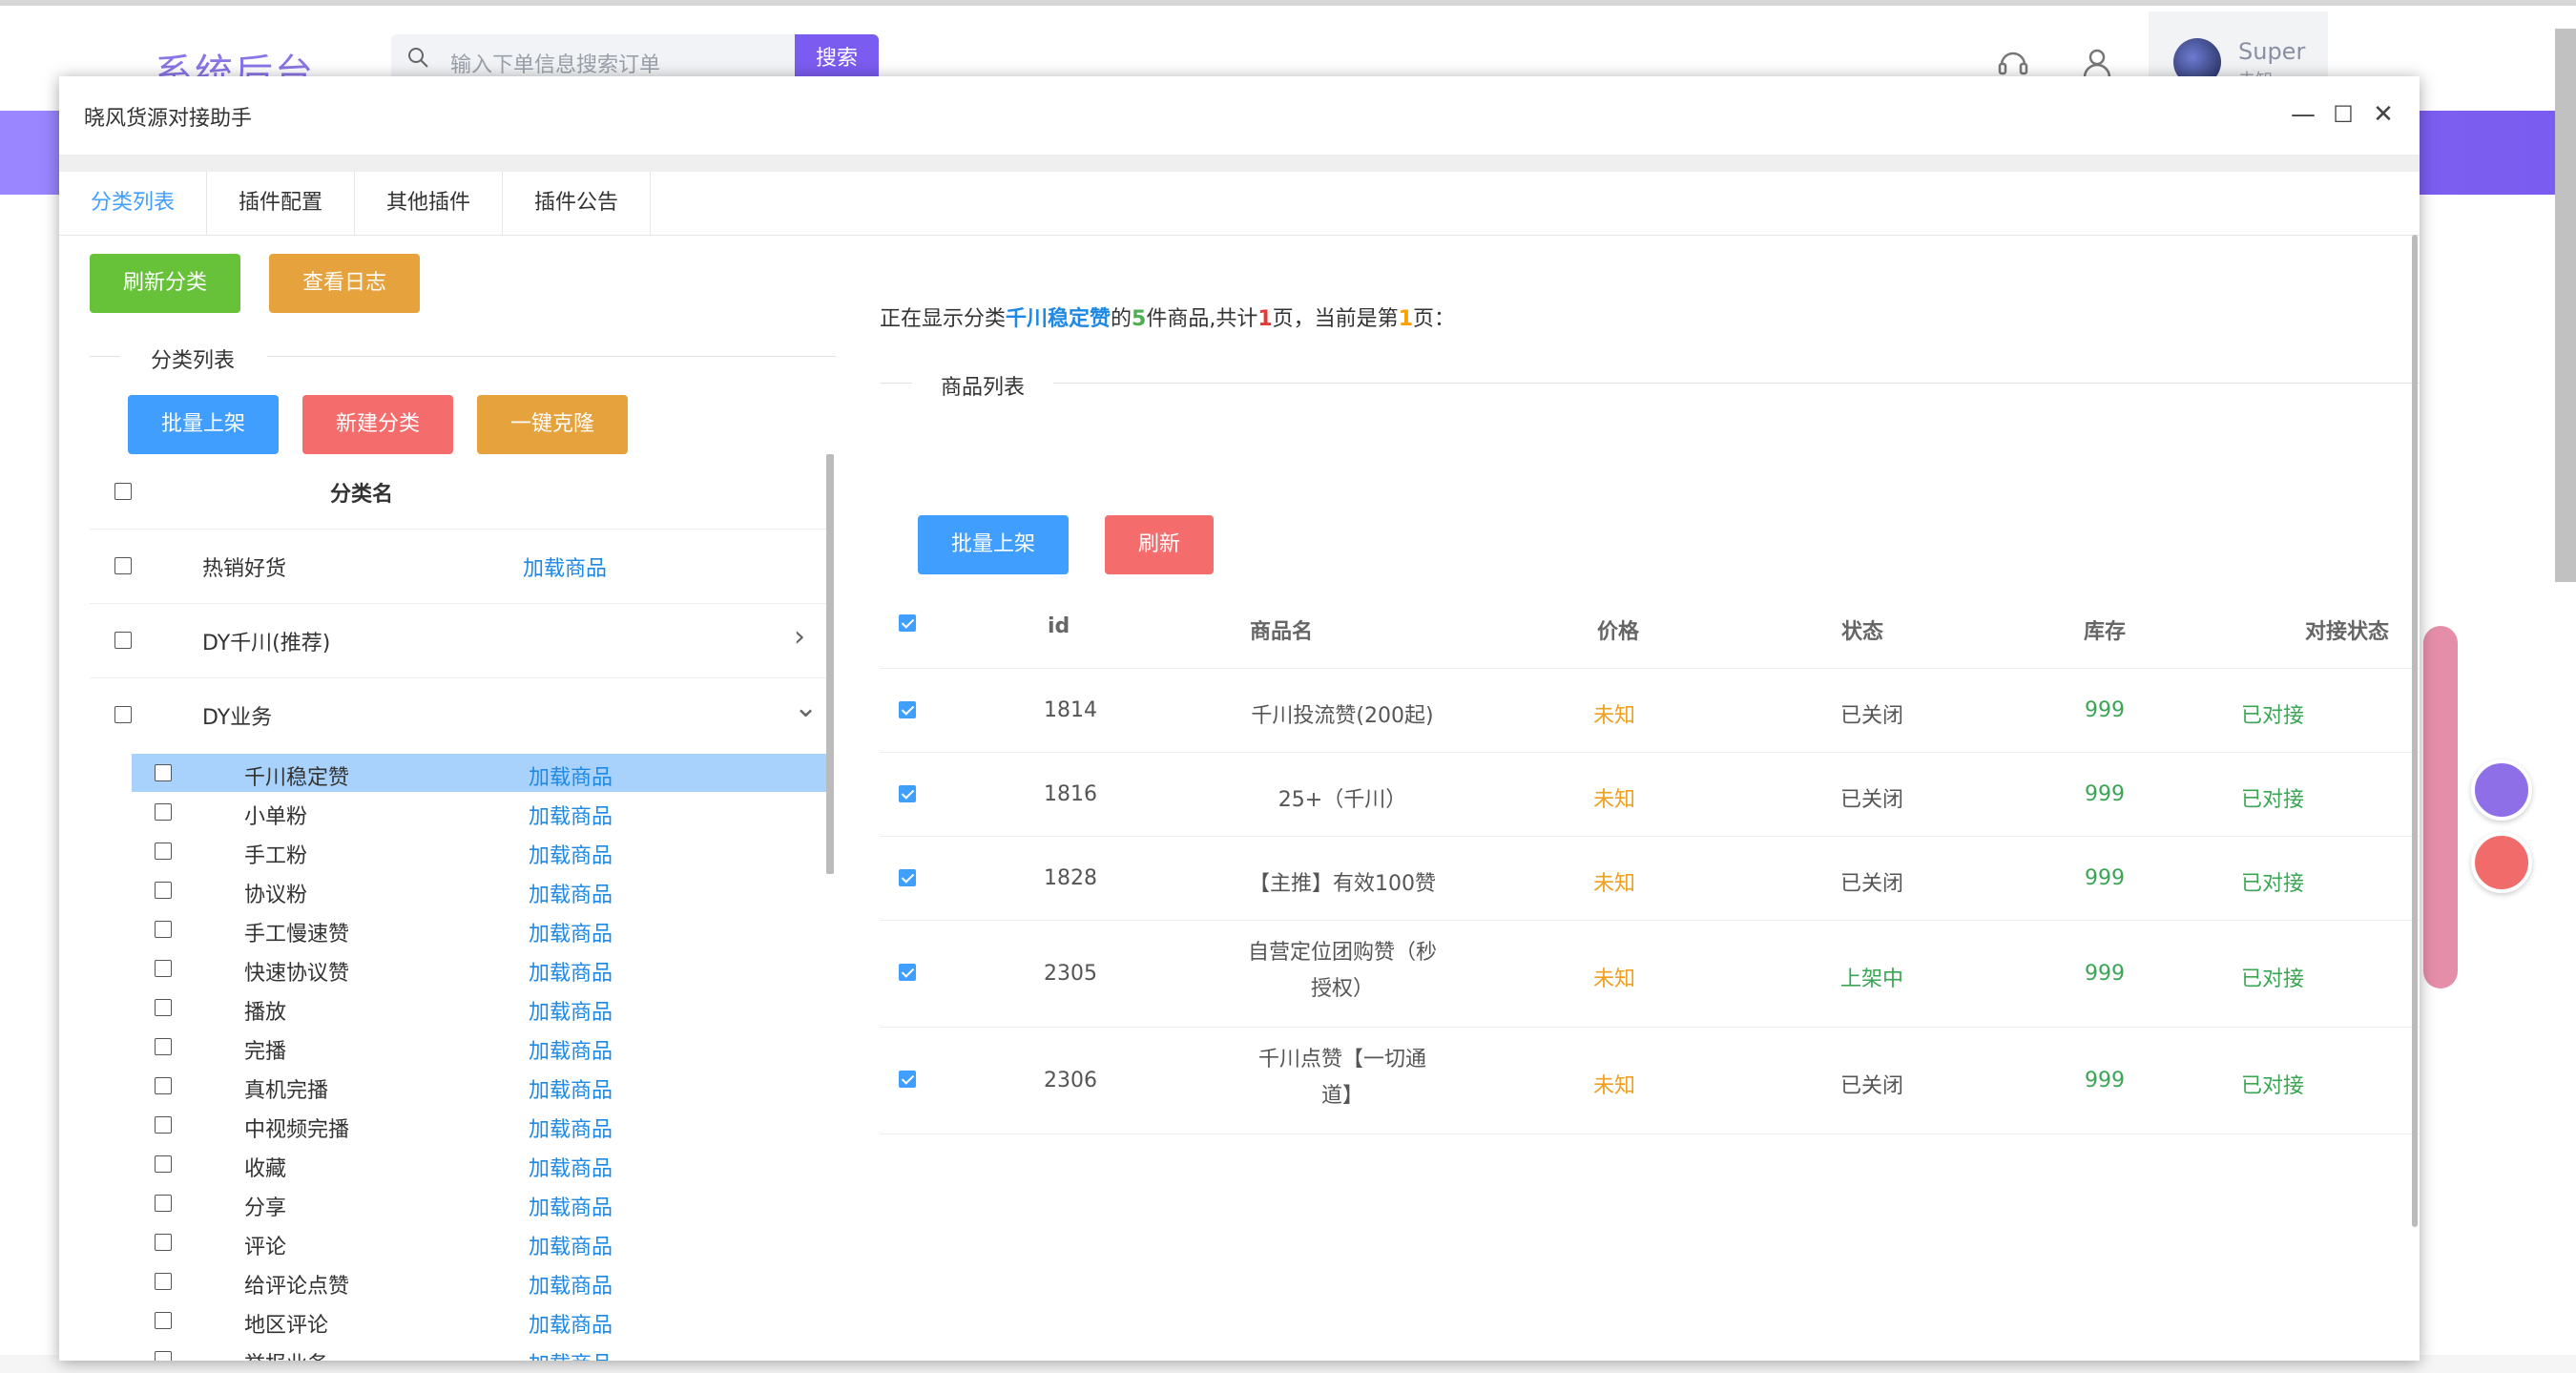 This screenshot has height=1373, width=2576. What do you see at coordinates (377, 424) in the screenshot?
I see `new-category-button: 新建分类` at bounding box center [377, 424].